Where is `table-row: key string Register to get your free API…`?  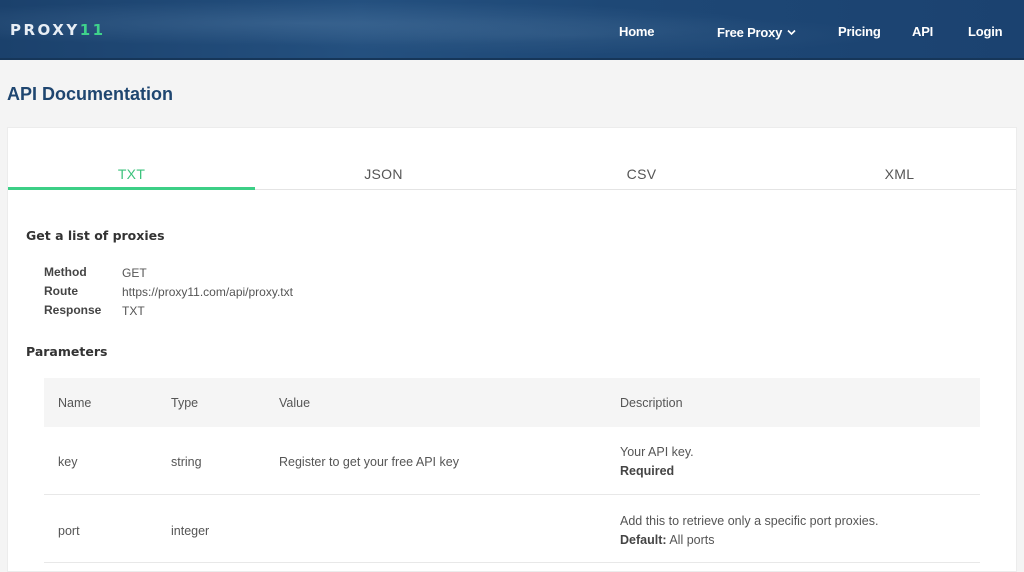
table-row: key string Register to get your free API… is located at coordinates (512, 461).